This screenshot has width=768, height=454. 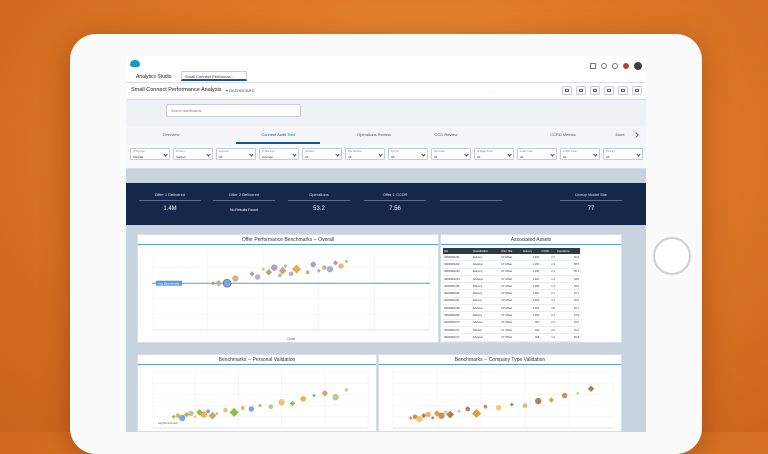 I want to click on company-scatter-chart, so click(x=500, y=399).